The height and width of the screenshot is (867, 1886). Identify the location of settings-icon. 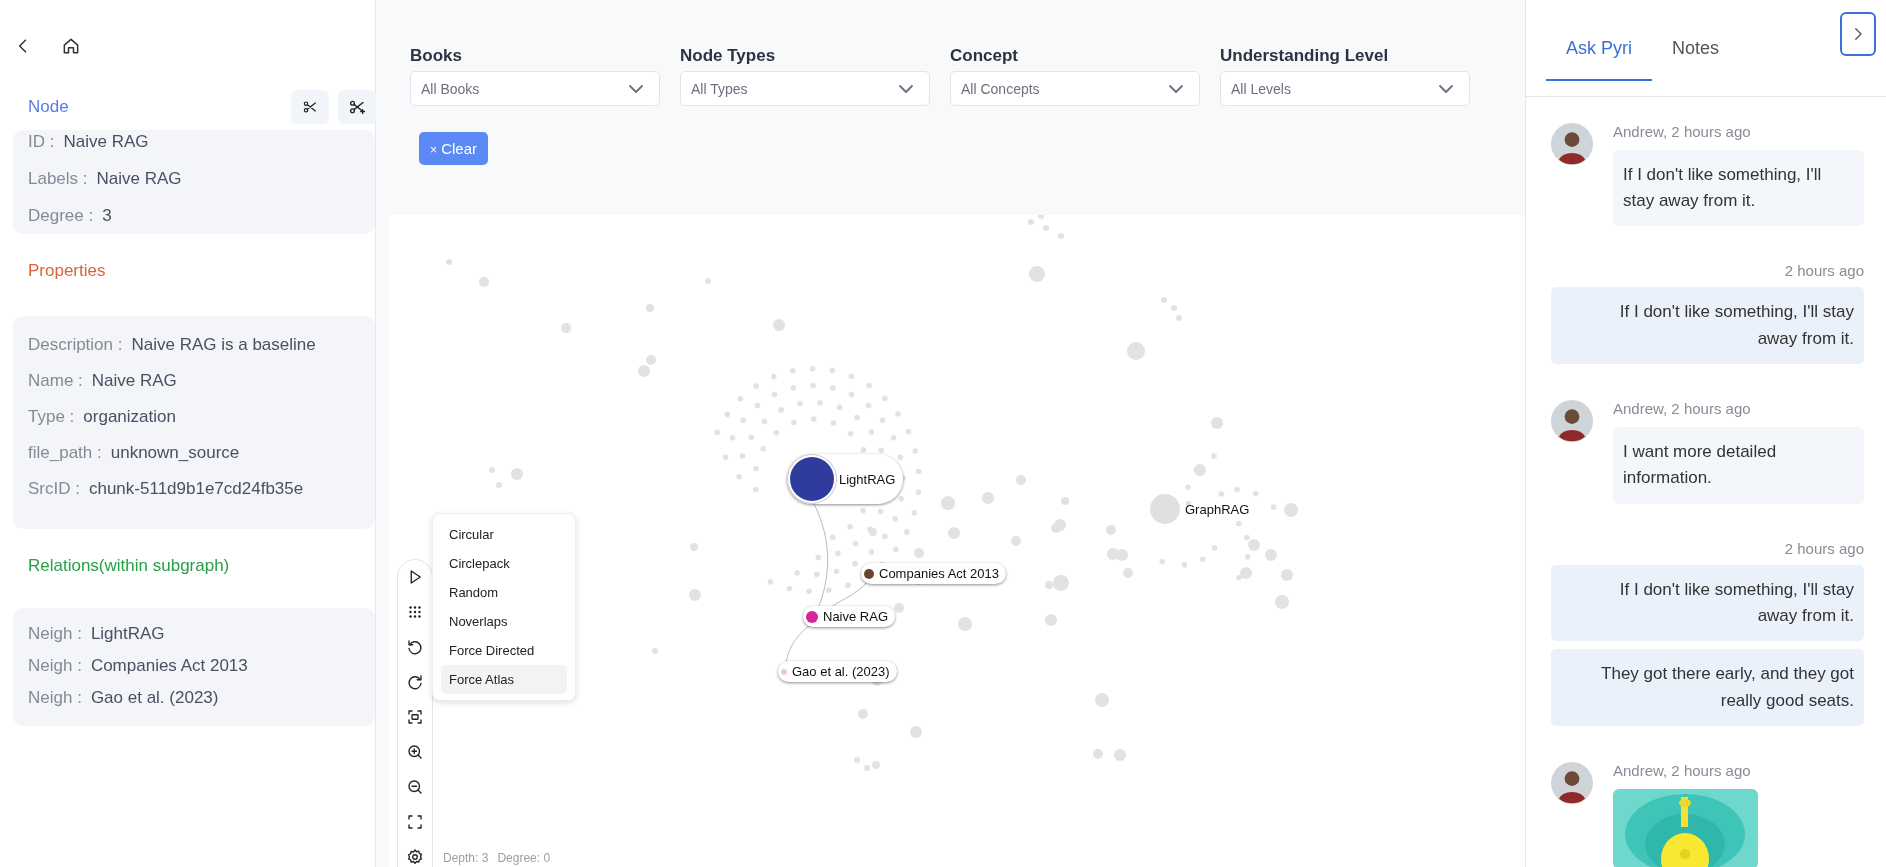
(415, 857).